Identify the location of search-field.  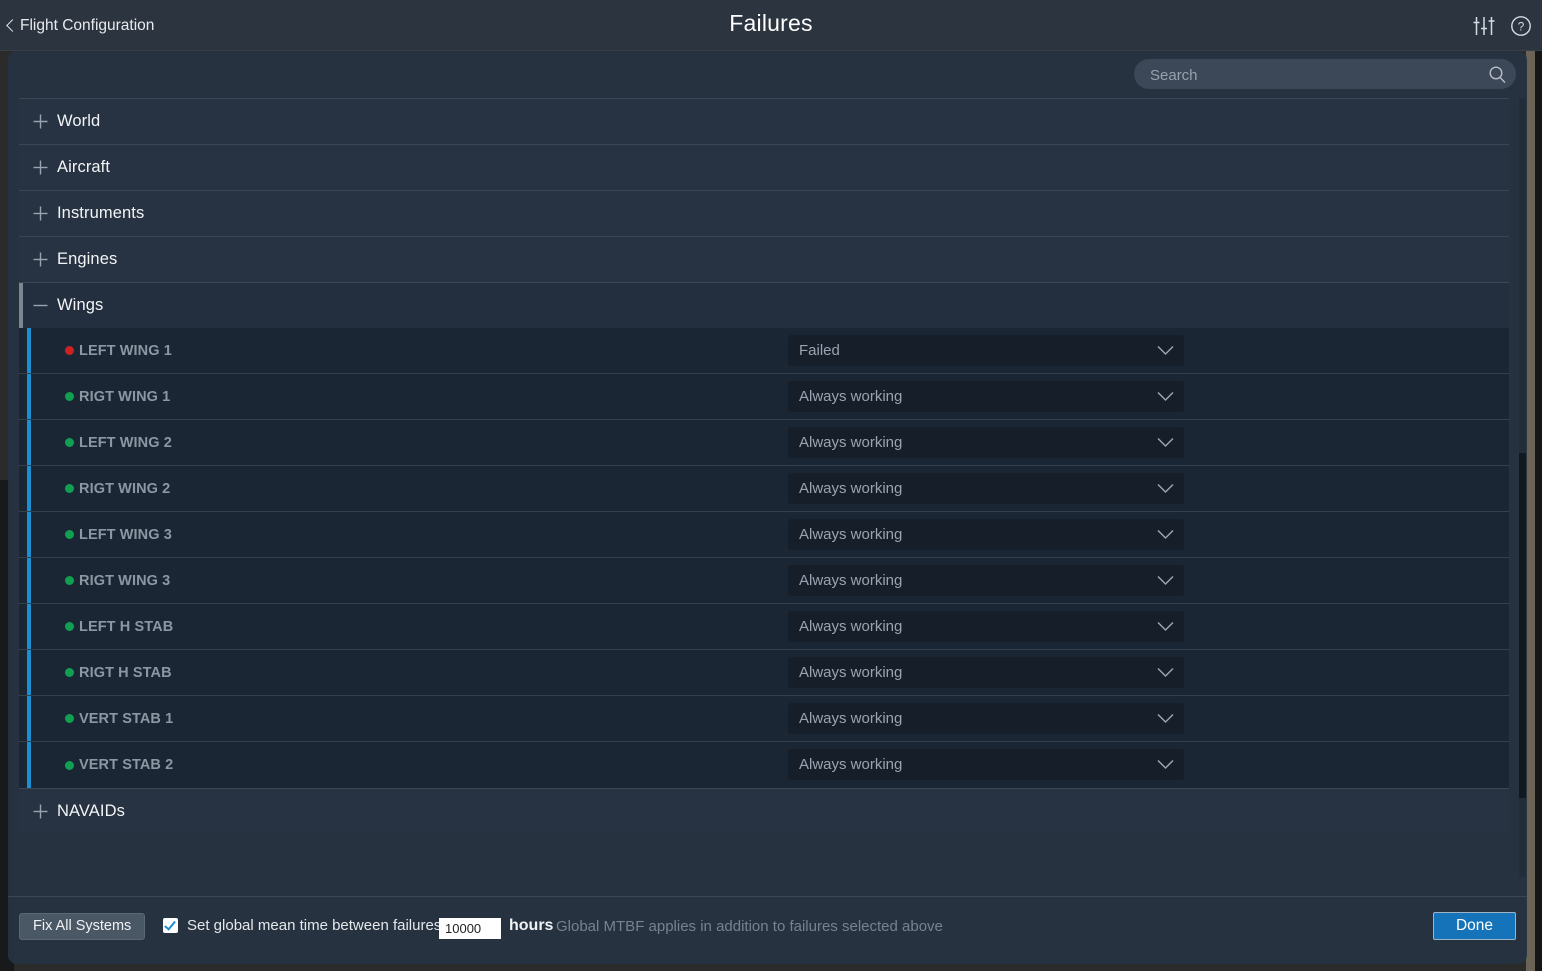
(1325, 75).